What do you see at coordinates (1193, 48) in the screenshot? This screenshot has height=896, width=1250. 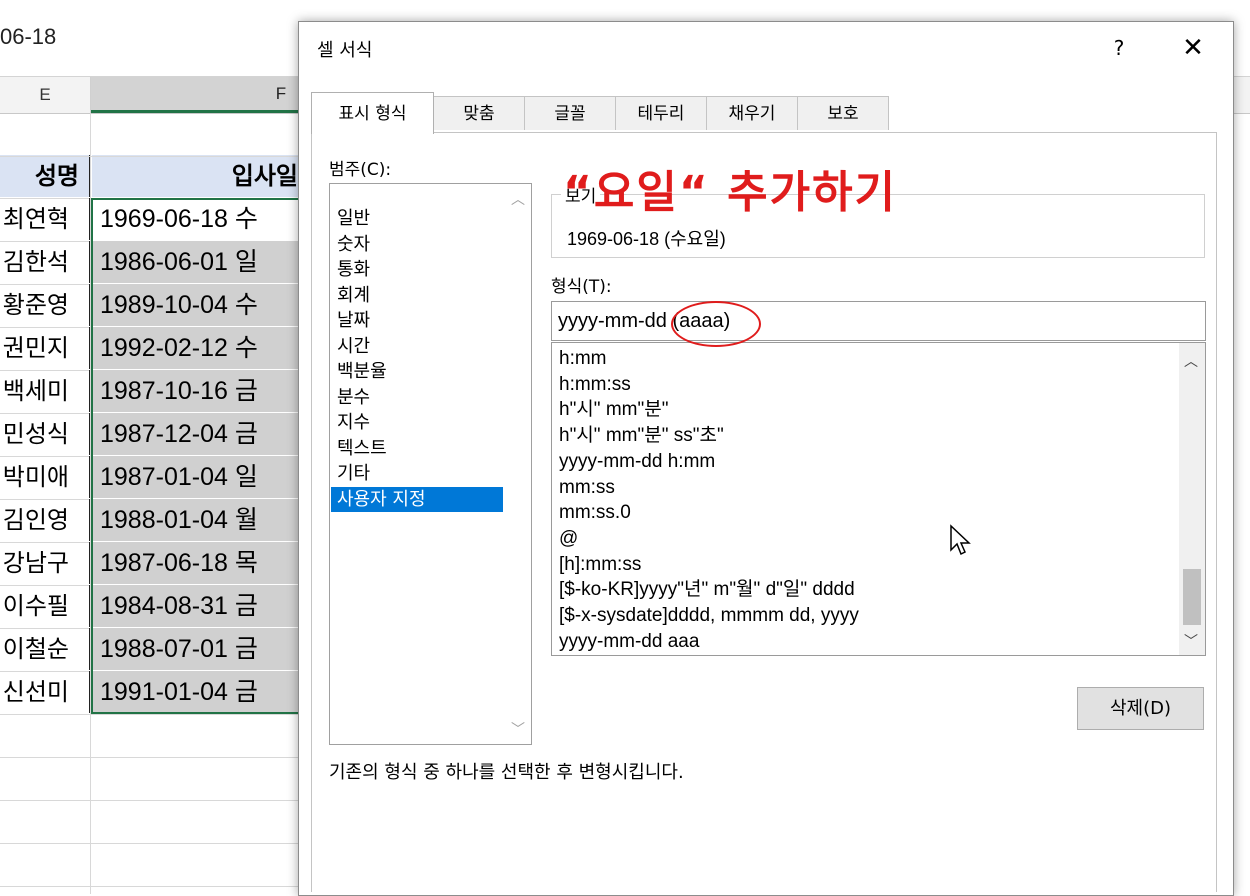 I see `close-icon: ✕` at bounding box center [1193, 48].